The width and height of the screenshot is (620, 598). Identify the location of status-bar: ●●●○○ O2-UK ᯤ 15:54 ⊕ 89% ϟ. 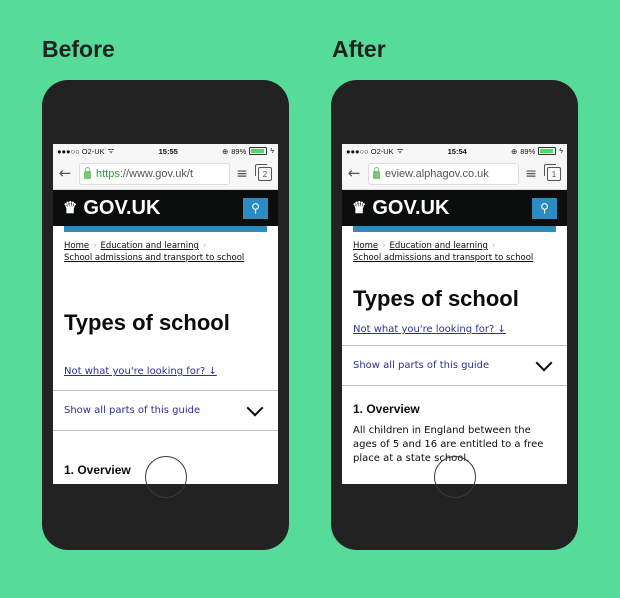
(454, 151).